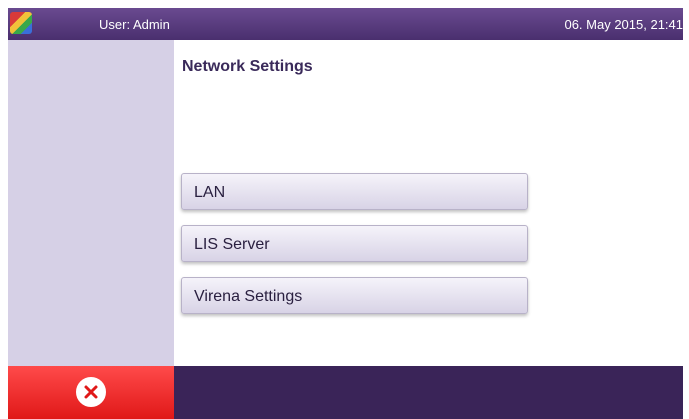 The height and width of the screenshot is (419, 689). What do you see at coordinates (345, 24) in the screenshot?
I see `top-bar: User: Admin 06. May 2015, 21:41` at bounding box center [345, 24].